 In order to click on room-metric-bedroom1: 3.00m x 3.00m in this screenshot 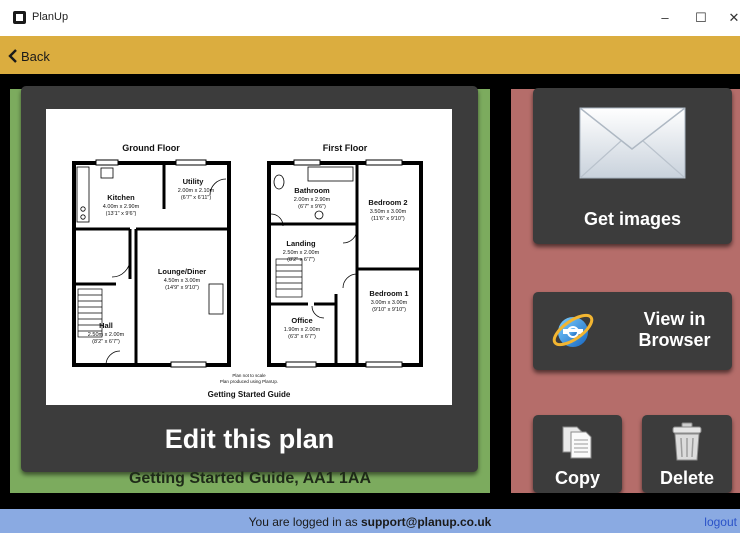, I will do `click(389, 303)`.